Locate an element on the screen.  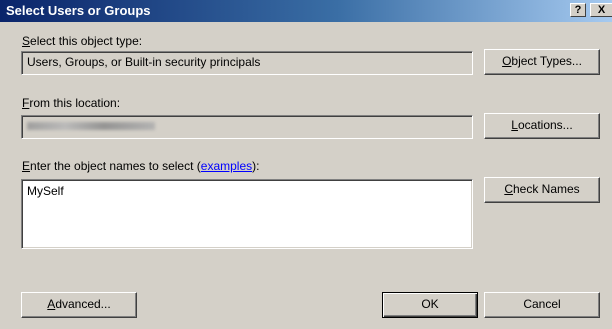
names-label-text: nter the object names to select ( is located at coordinates (115, 166).